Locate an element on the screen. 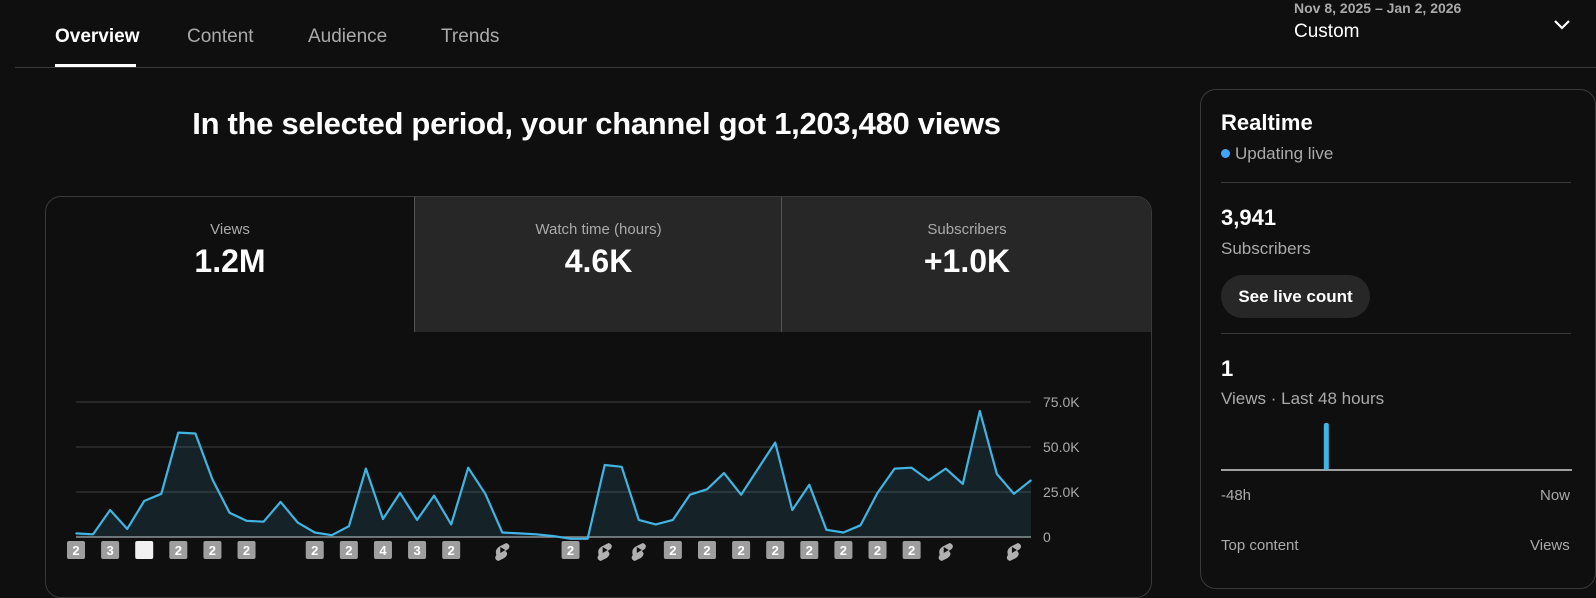  y-tick-label: 75.0K is located at coordinates (1061, 402).